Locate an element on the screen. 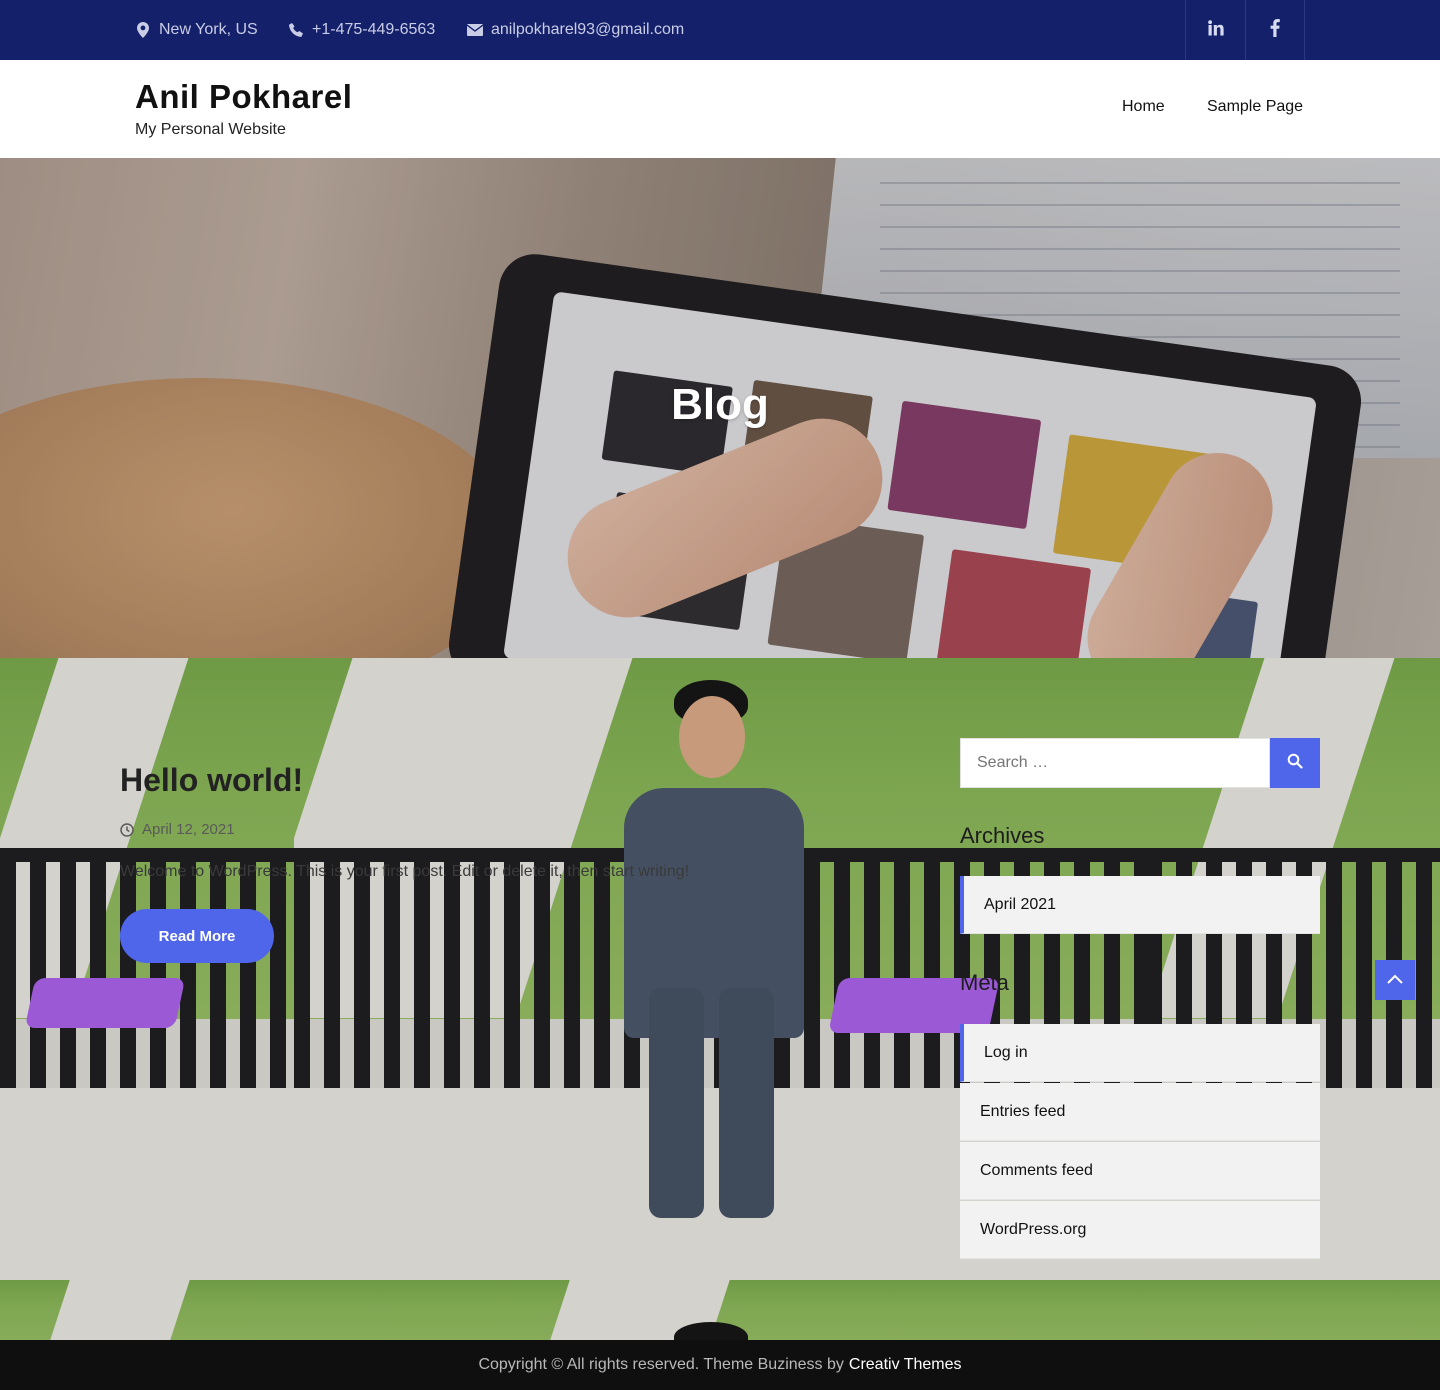 This screenshot has width=1440, height=1390. location-text: New York, US is located at coordinates (208, 29).